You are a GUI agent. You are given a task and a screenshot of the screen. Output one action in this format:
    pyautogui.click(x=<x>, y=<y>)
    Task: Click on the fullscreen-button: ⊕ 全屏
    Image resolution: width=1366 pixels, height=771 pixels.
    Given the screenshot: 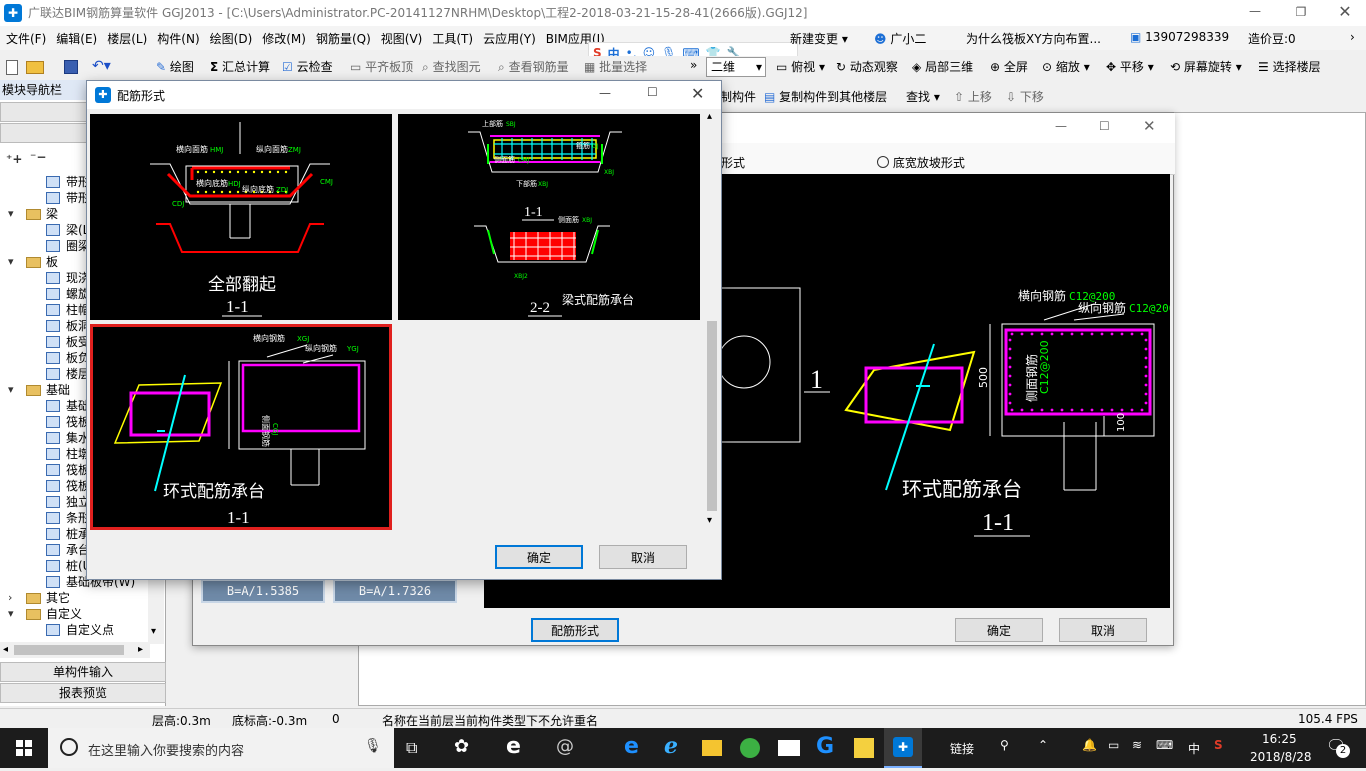 What is the action you would take?
    pyautogui.click(x=1009, y=67)
    